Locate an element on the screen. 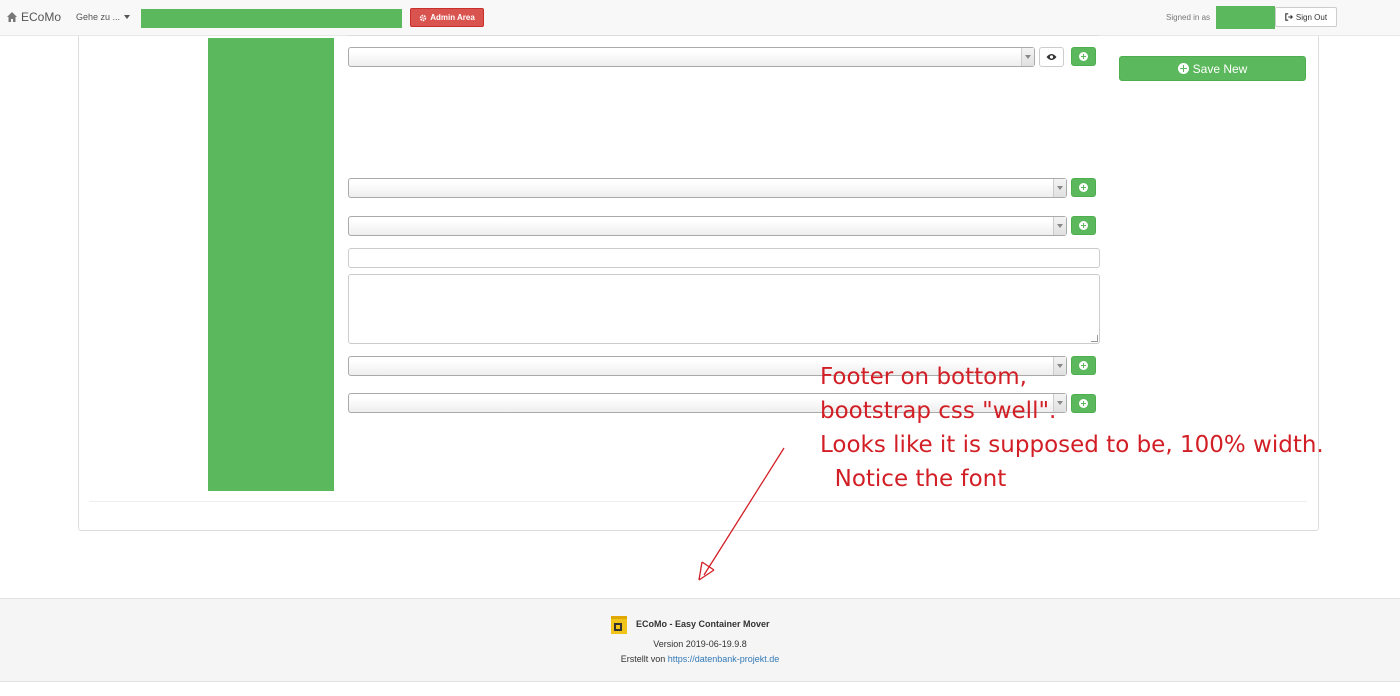  brand-link: ECoMo is located at coordinates (33, 17).